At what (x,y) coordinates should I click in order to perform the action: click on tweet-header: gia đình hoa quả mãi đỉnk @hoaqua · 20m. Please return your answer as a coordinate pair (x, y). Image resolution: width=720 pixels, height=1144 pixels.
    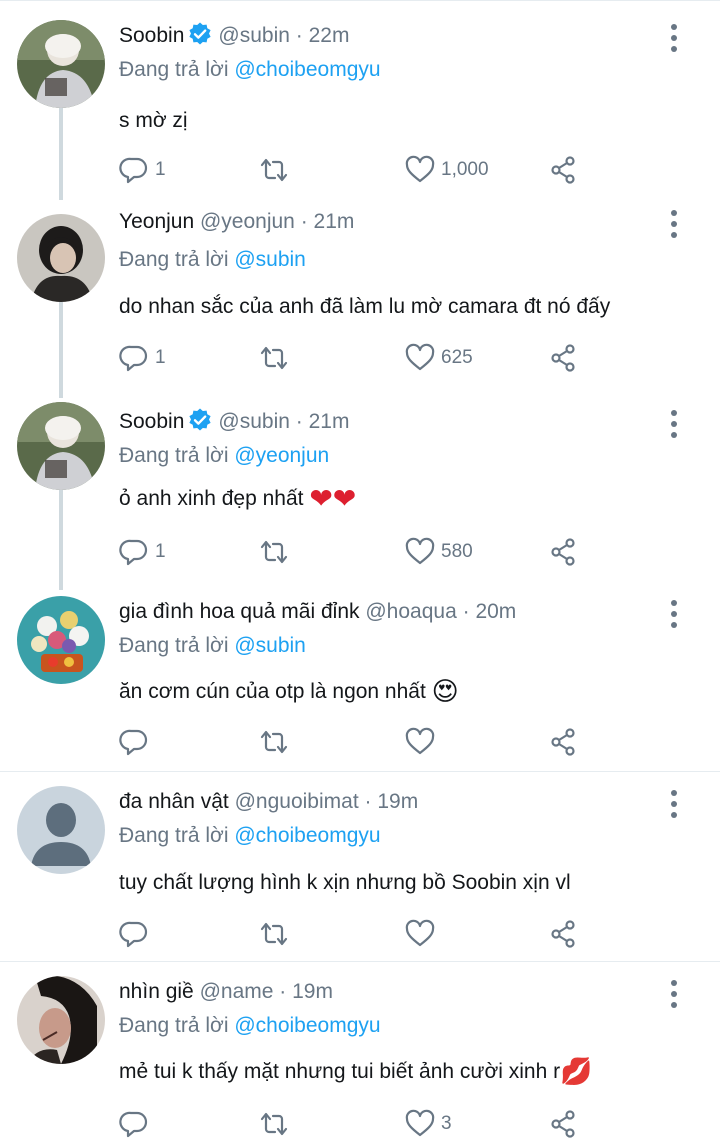
    Looking at the image, I should click on (379, 612).